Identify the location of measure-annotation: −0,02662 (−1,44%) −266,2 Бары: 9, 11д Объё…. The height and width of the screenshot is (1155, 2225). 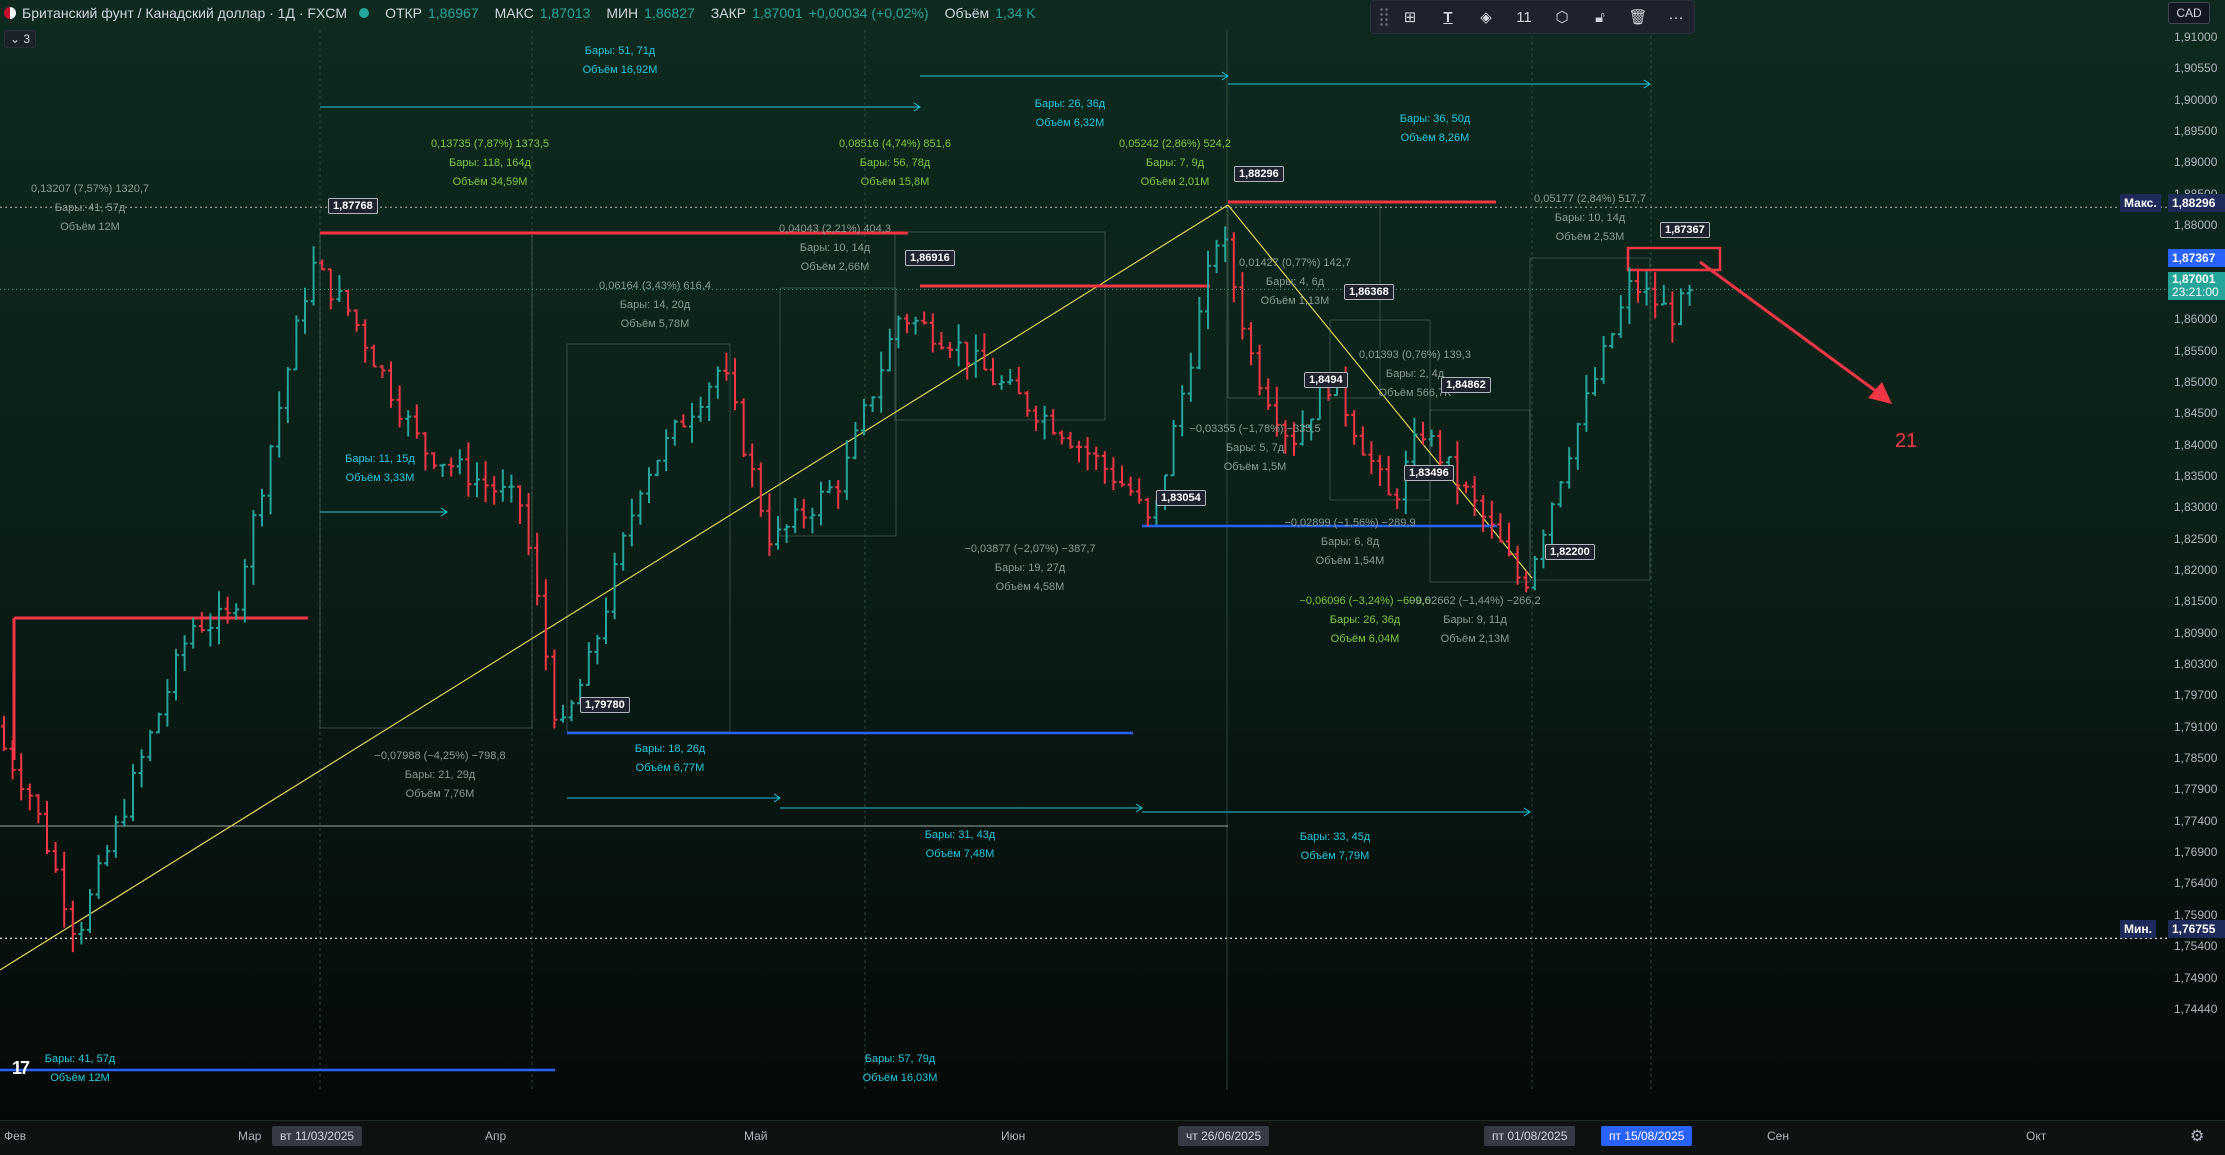
(1475, 620).